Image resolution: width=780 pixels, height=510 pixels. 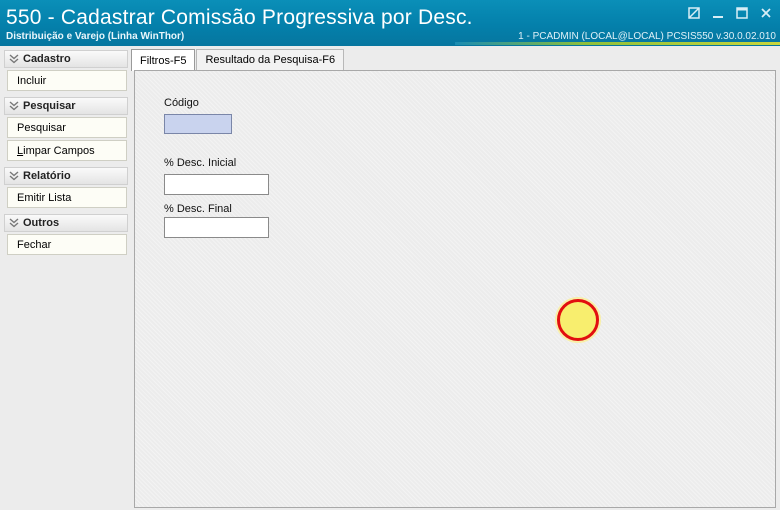 I want to click on group-label-relatorio: Relatório, so click(x=47, y=176).